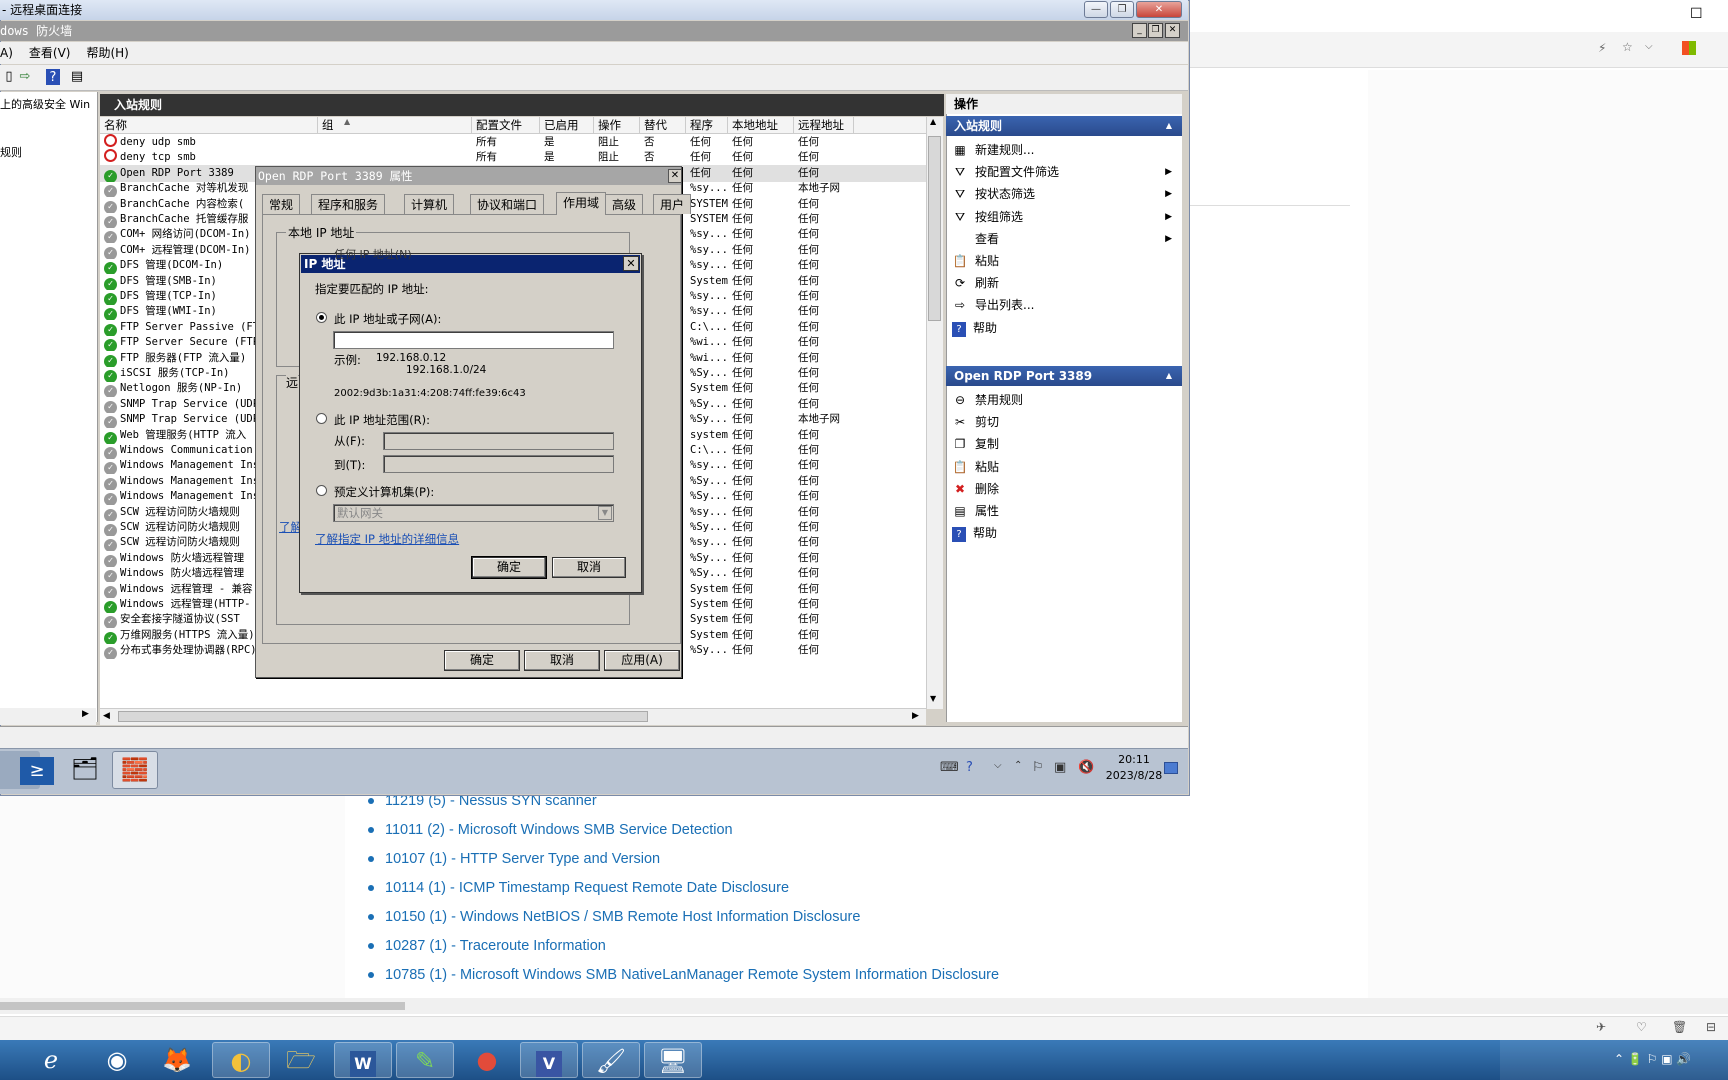  I want to click on tab: 用户, so click(672, 204).